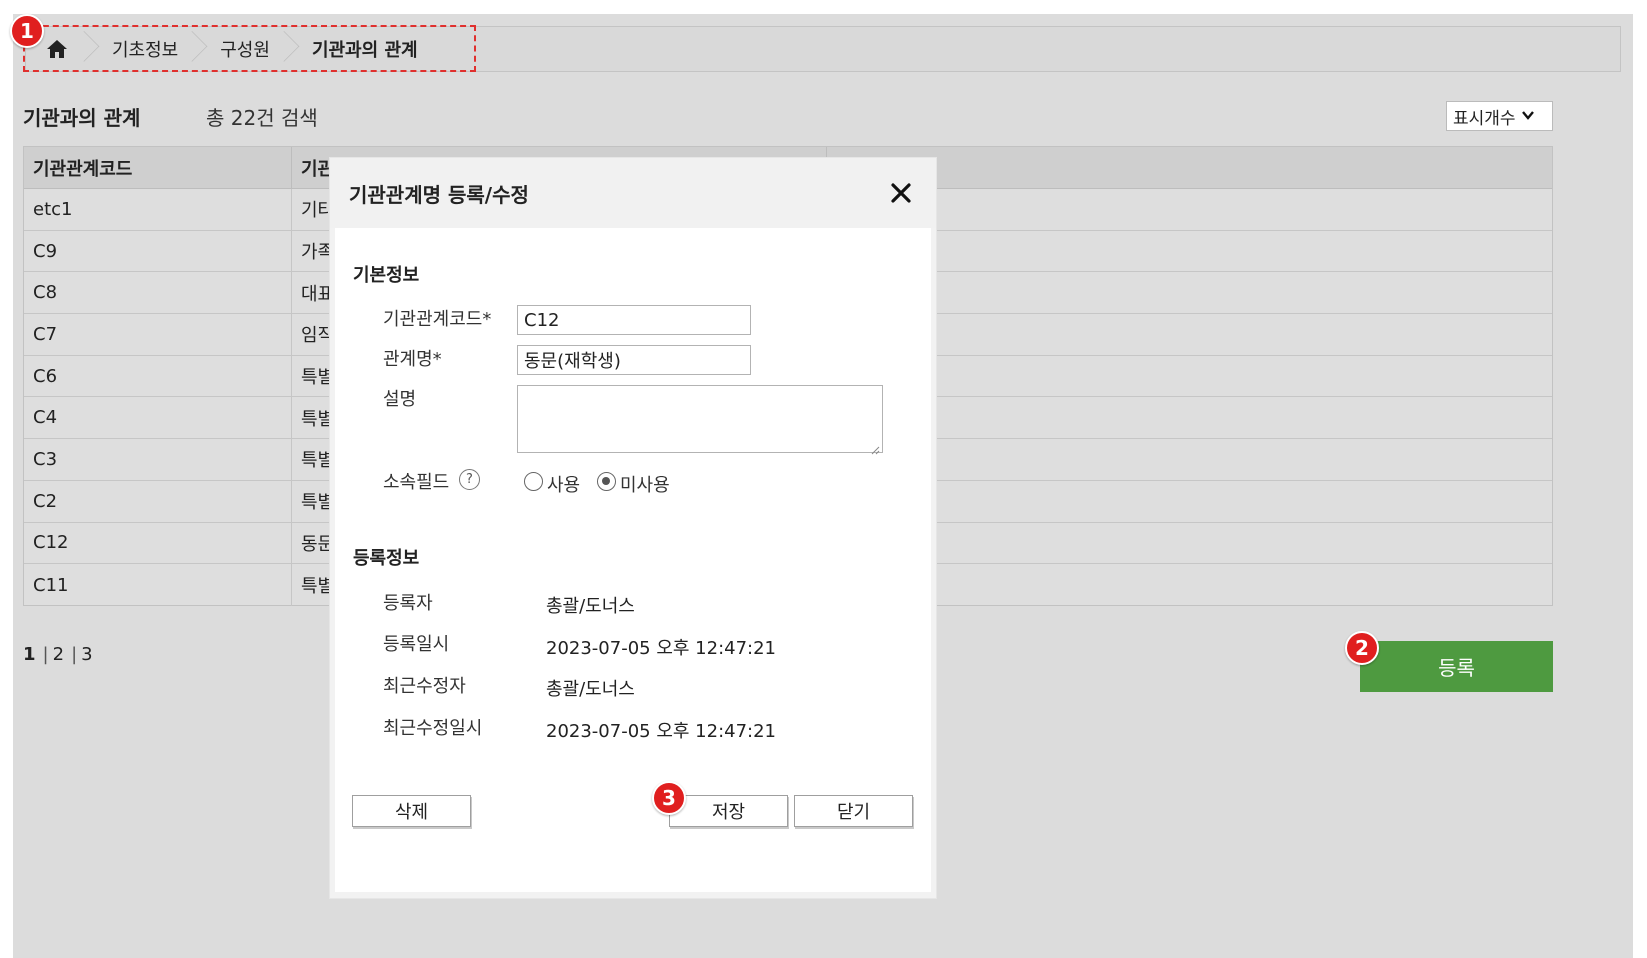 The image size is (1647, 958). What do you see at coordinates (262, 118) in the screenshot?
I see `result-count: 총 22건 검색` at bounding box center [262, 118].